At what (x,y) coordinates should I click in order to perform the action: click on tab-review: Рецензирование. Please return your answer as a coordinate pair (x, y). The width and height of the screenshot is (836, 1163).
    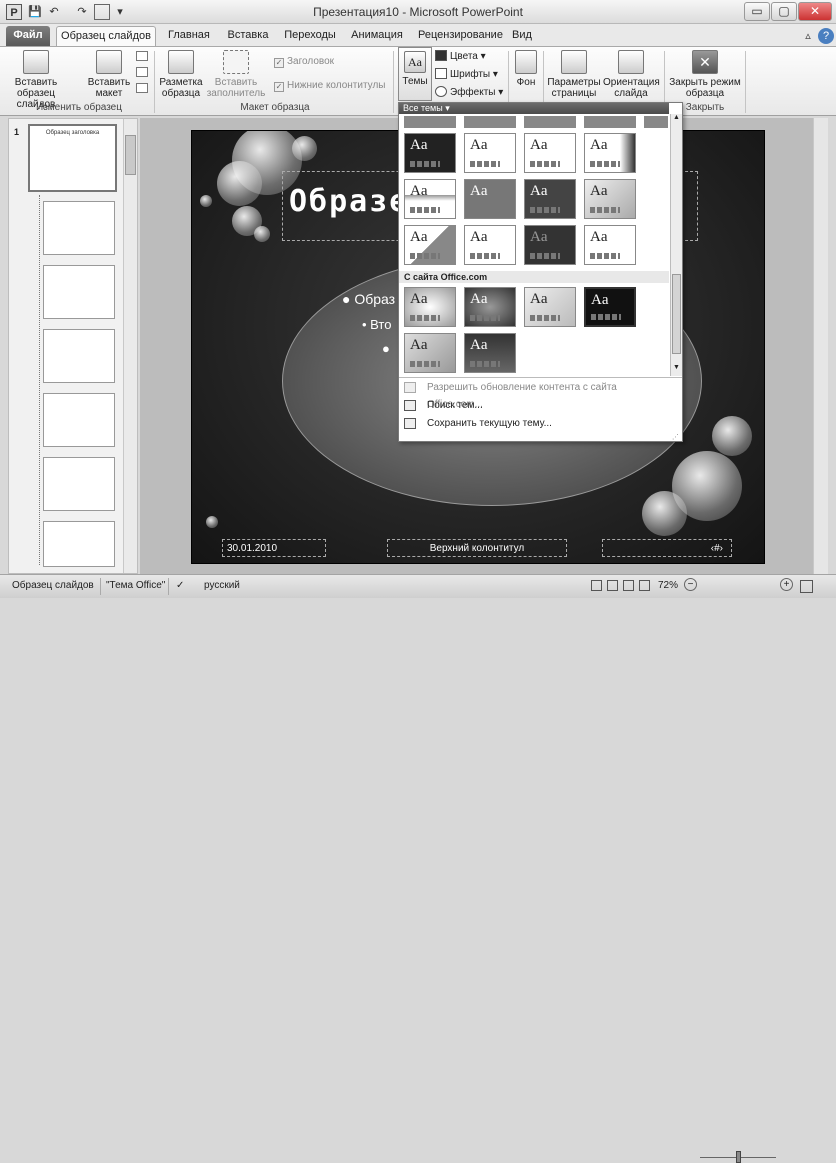
    Looking at the image, I should click on (459, 36).